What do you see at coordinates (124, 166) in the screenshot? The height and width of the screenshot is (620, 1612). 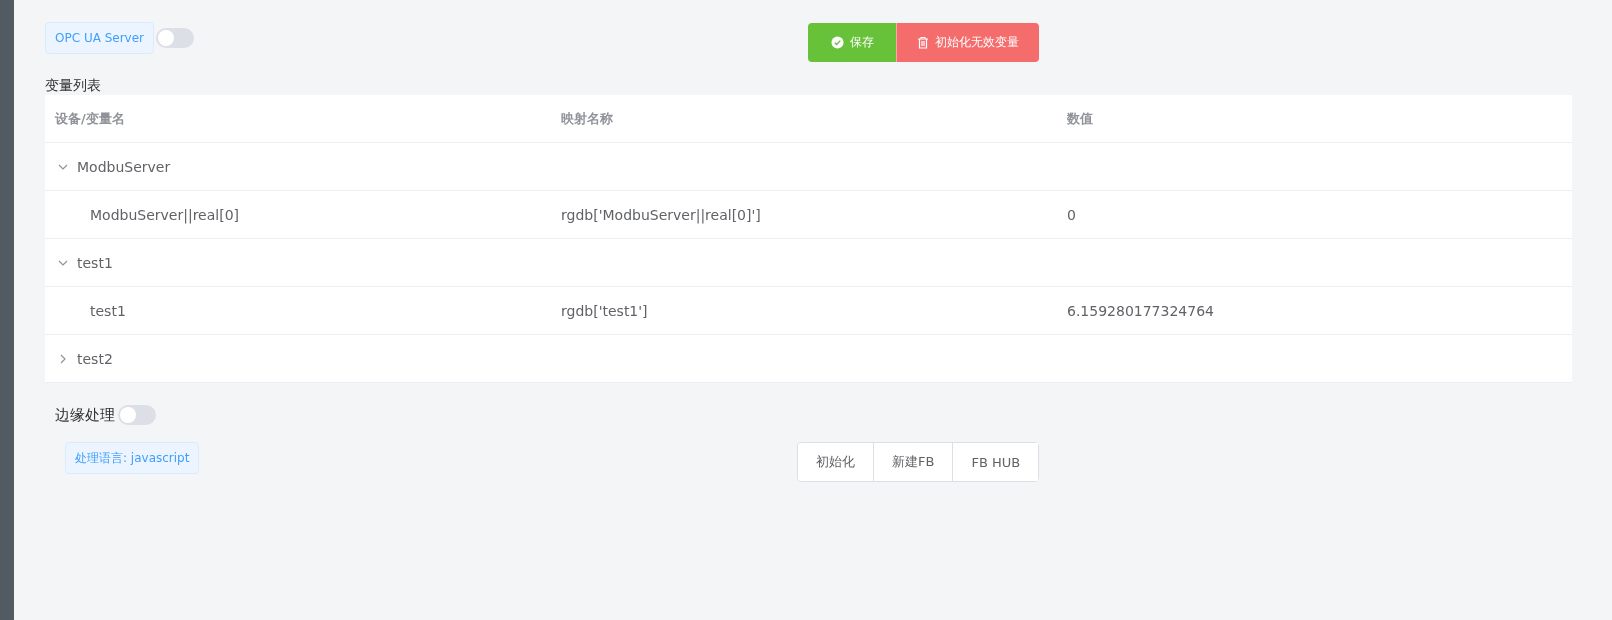 I see `device-name: ModbuServer` at bounding box center [124, 166].